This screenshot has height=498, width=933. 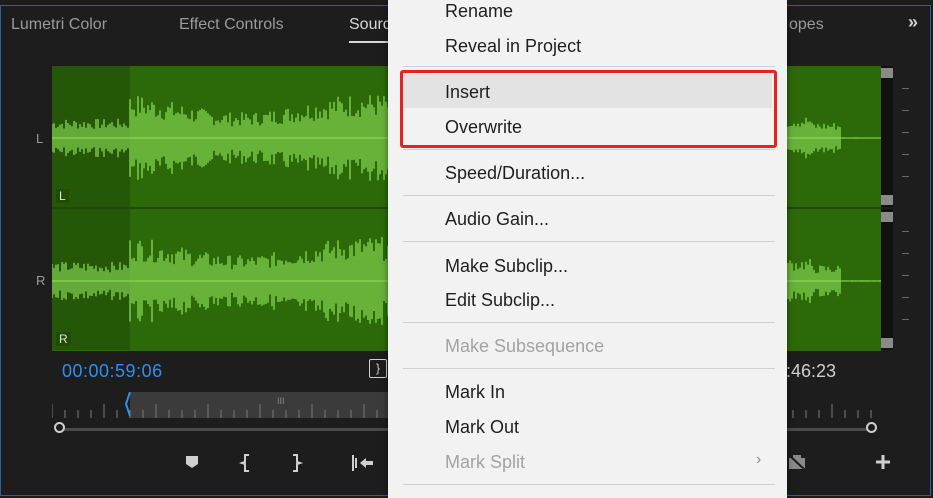 I want to click on channel-label-left: L, so click(x=40, y=138).